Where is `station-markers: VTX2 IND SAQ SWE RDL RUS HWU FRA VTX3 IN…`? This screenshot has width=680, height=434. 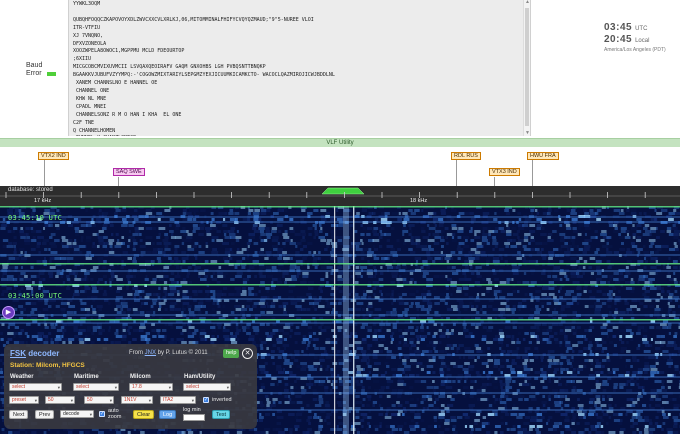 station-markers: VTX2 IND SAQ SWE RDL RUS HWU FRA VTX3 IN… is located at coordinates (340, 166).